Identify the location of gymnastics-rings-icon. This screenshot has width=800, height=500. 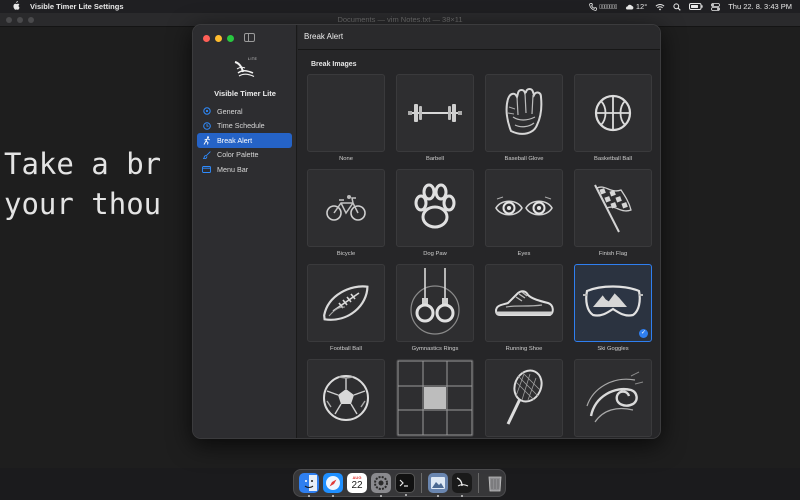
(435, 301).